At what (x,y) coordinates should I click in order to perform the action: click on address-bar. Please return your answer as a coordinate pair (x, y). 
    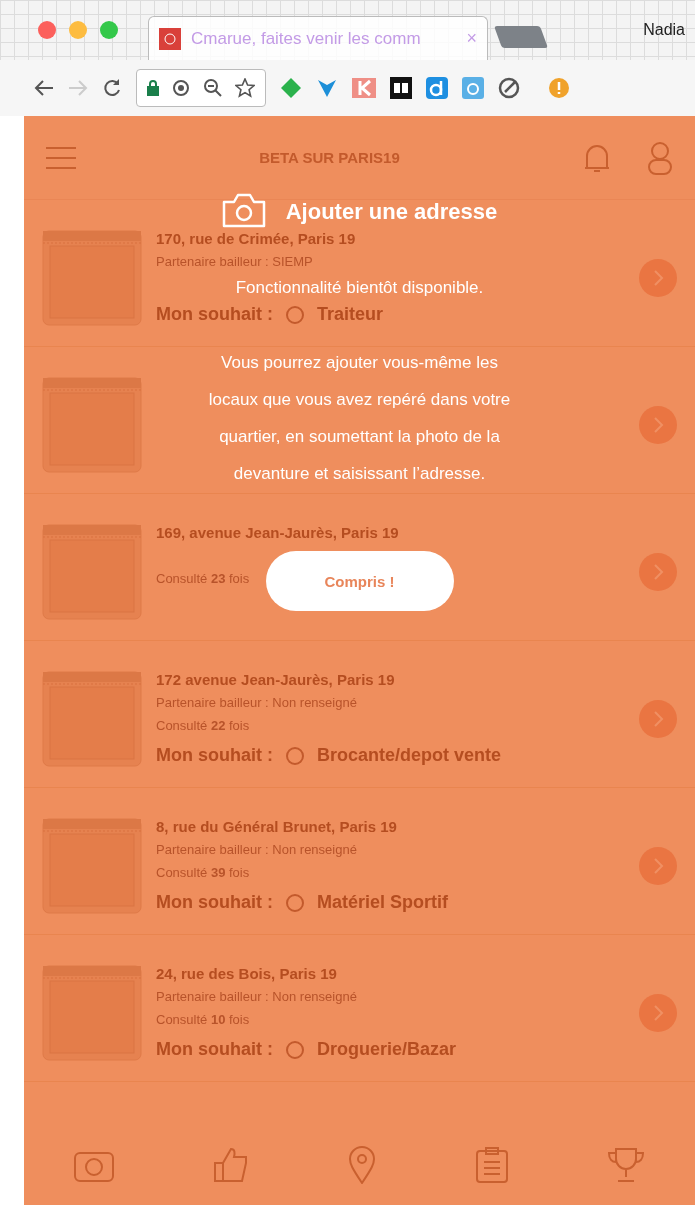
    Looking at the image, I should click on (201, 88).